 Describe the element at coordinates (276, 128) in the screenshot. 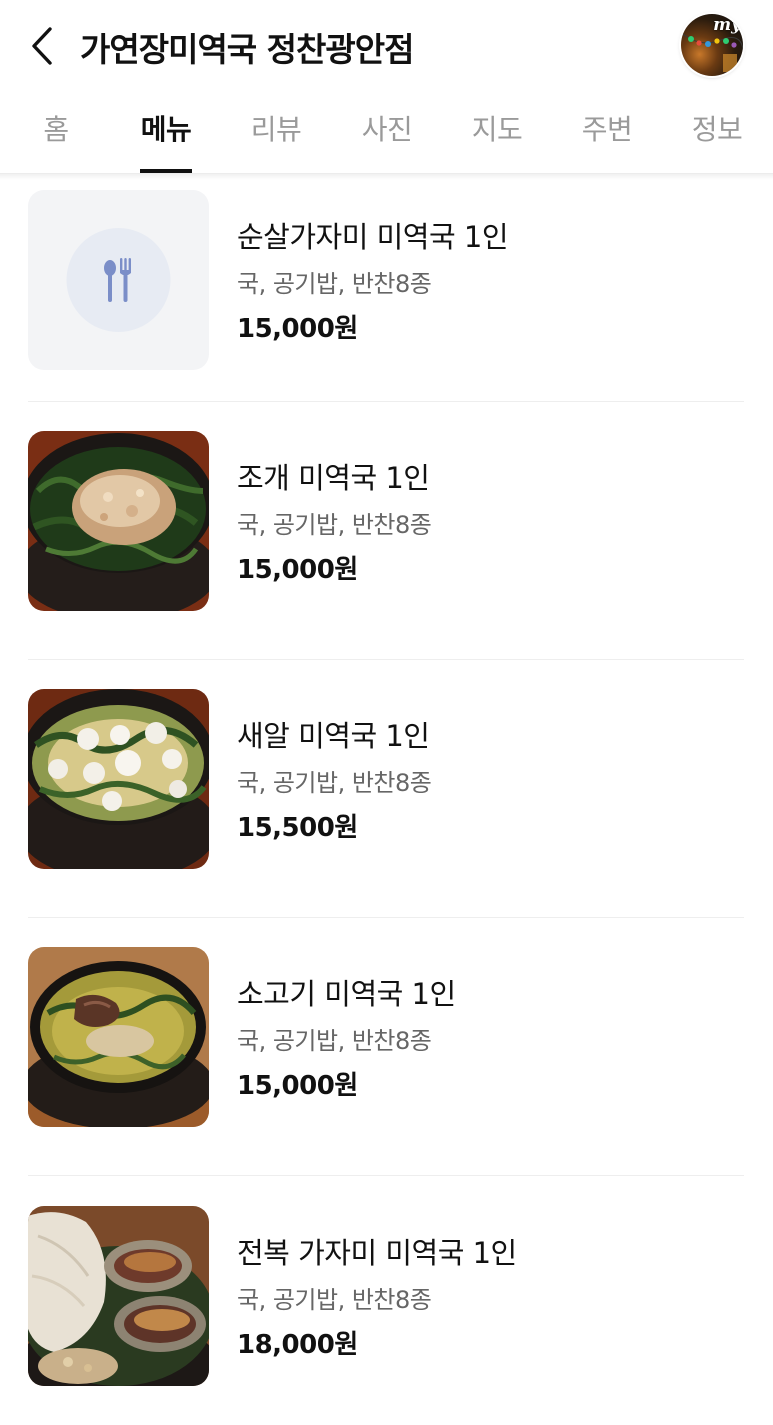

I see `tab-reviews: 리뷰` at that location.